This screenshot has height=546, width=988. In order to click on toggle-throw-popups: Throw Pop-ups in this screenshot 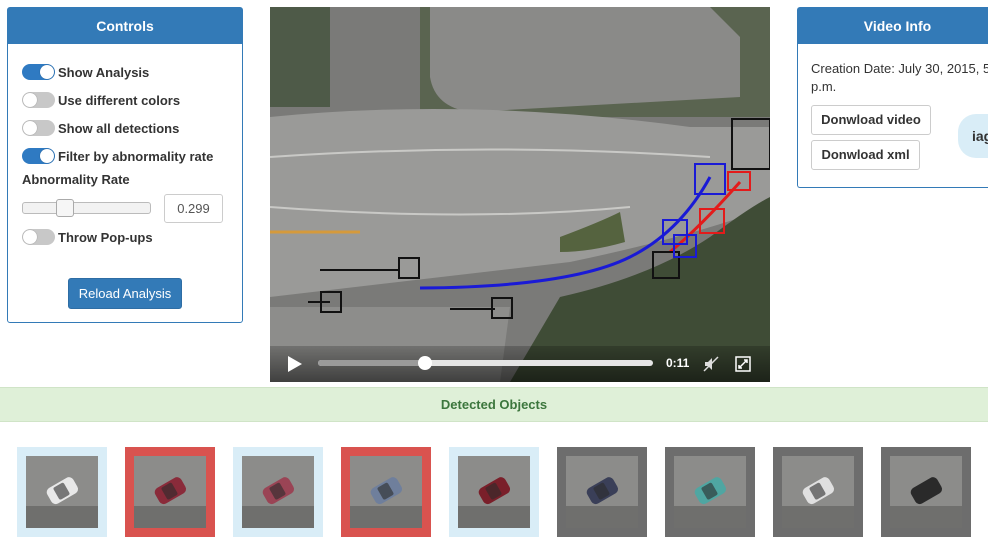, I will do `click(87, 237)`.